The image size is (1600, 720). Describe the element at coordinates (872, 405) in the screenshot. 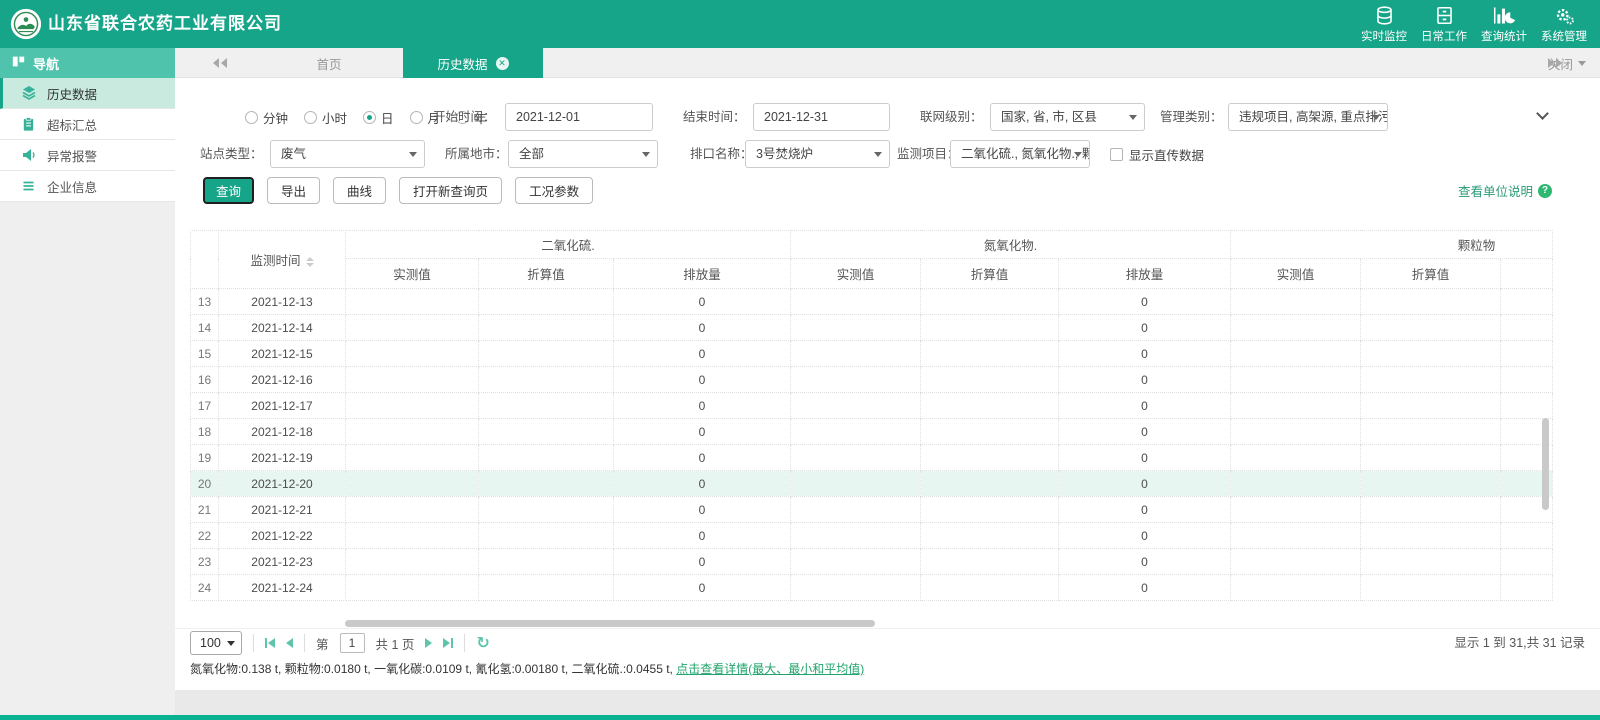

I see `table-row: 17 2021-12-17 0 0` at that location.